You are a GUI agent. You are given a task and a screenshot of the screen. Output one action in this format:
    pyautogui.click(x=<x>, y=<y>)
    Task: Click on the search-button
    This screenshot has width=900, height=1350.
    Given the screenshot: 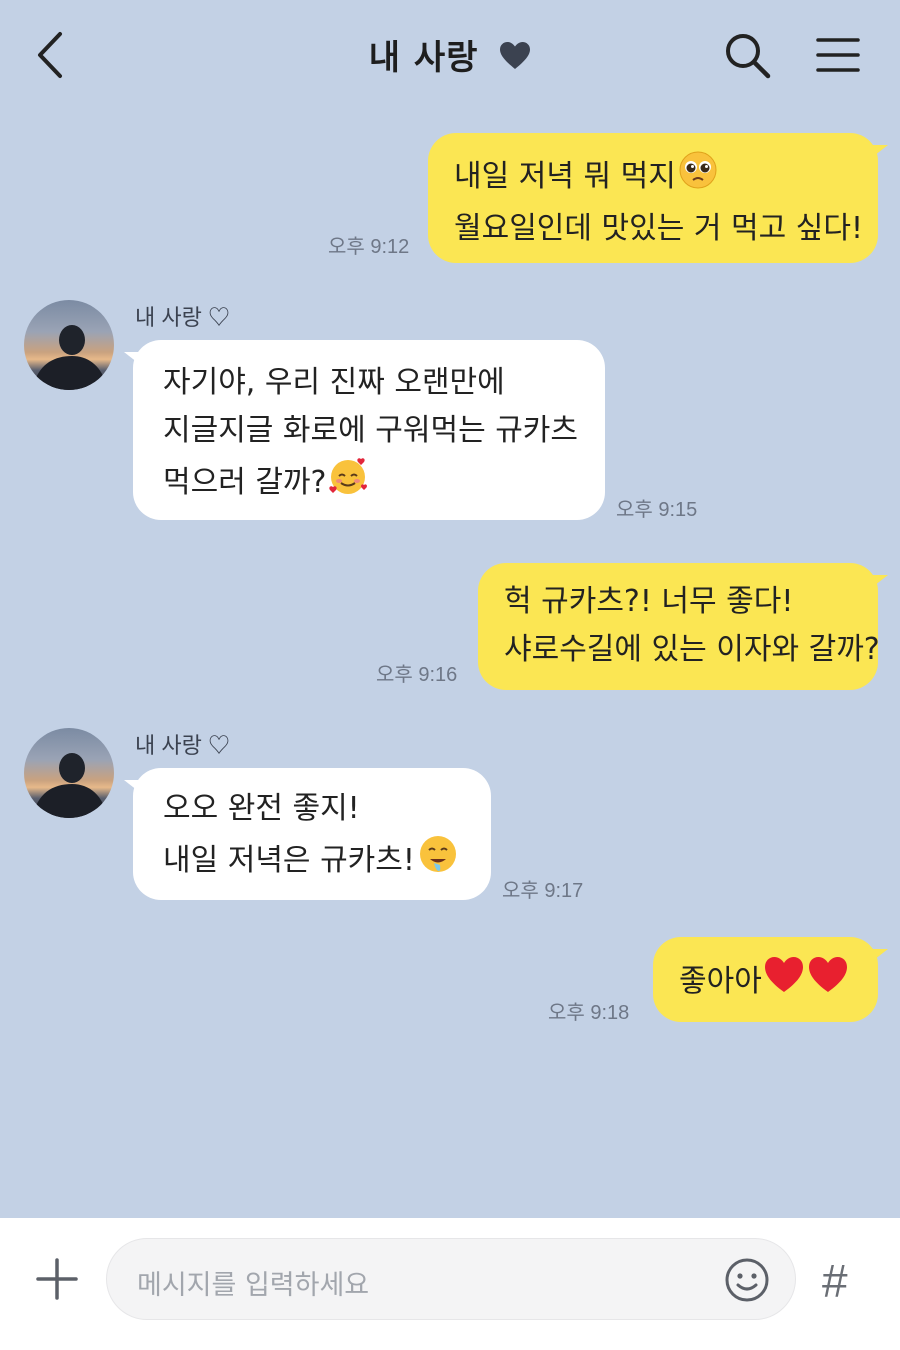 What is the action you would take?
    pyautogui.click(x=748, y=56)
    